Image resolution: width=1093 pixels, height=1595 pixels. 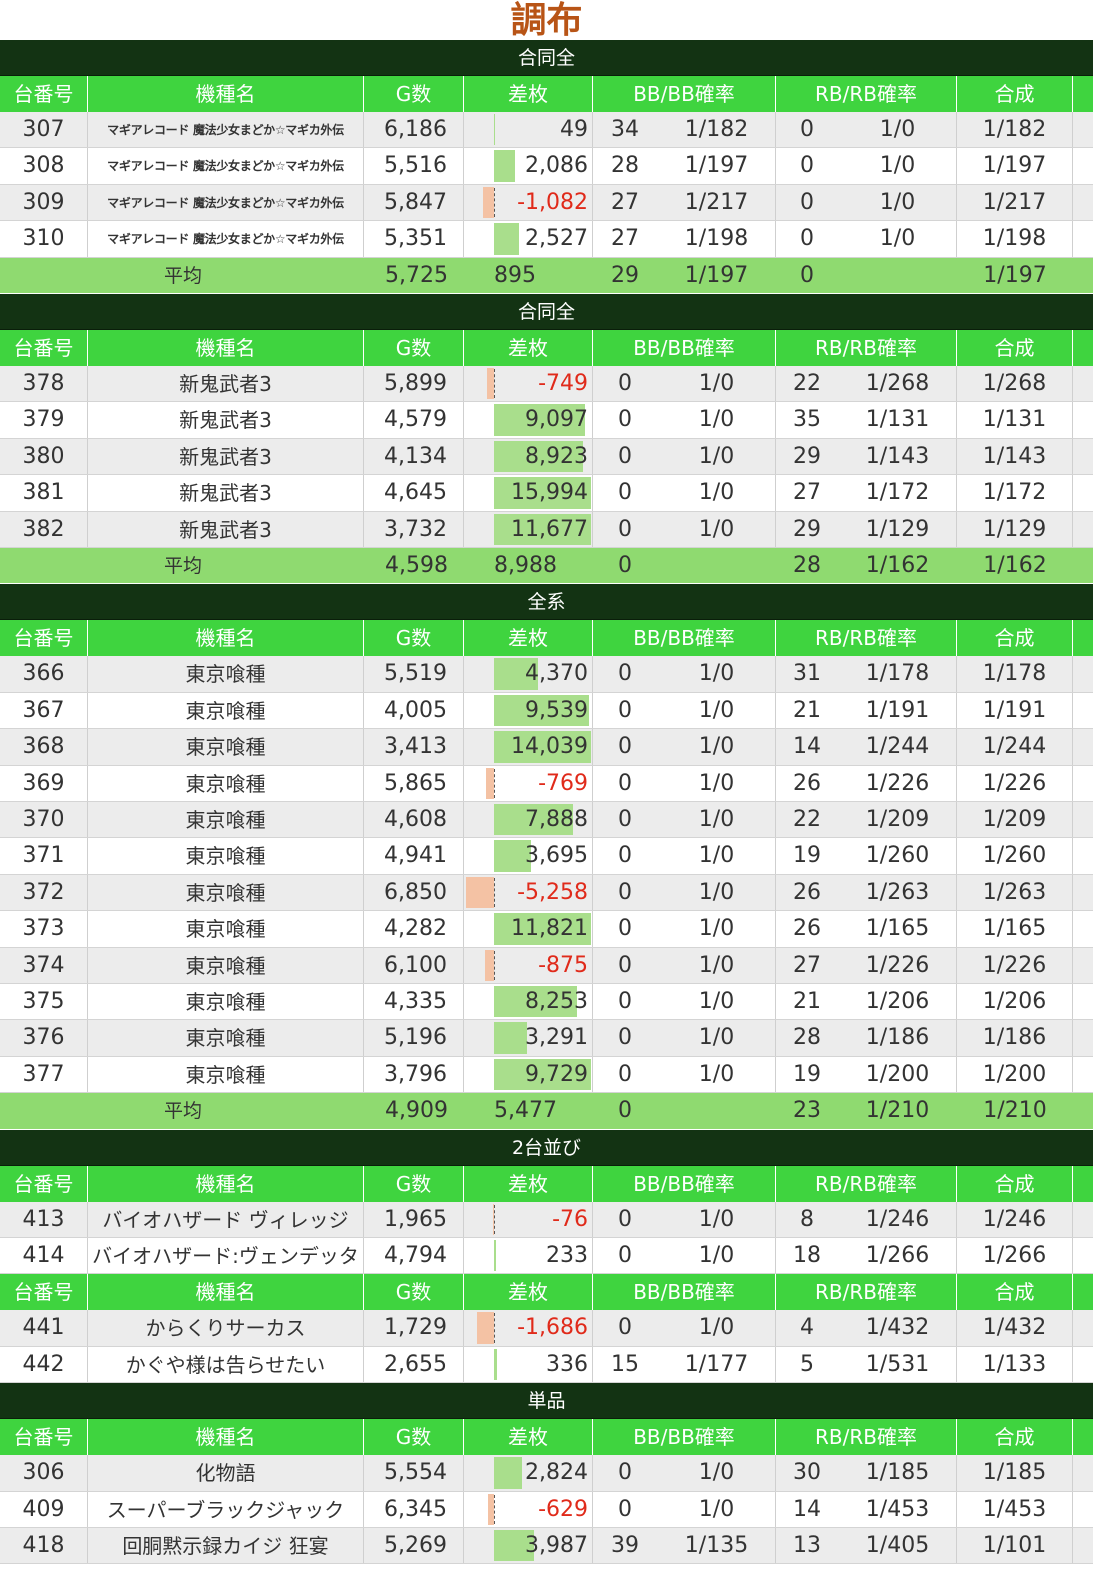 I want to click on table-row: 368 東京喰種 3,413 14,039 0 1/0 14 1/244 1/244, so click(x=546, y=747).